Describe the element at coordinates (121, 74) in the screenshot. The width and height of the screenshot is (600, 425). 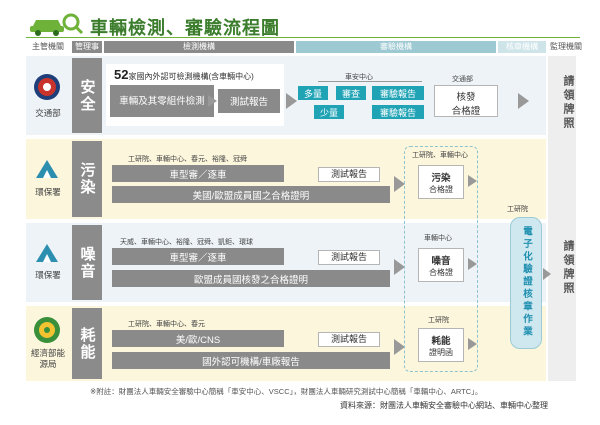
I see `institutions-count: 52` at that location.